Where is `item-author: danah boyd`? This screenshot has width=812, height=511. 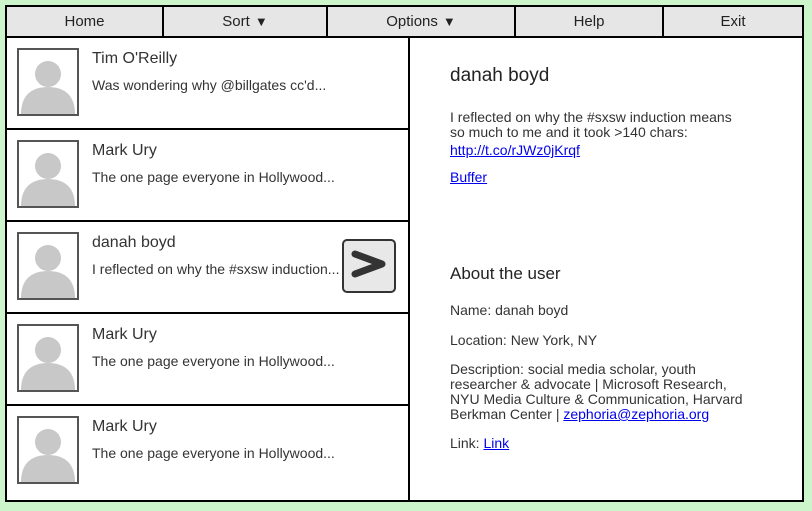
item-author: danah boyd is located at coordinates (134, 242).